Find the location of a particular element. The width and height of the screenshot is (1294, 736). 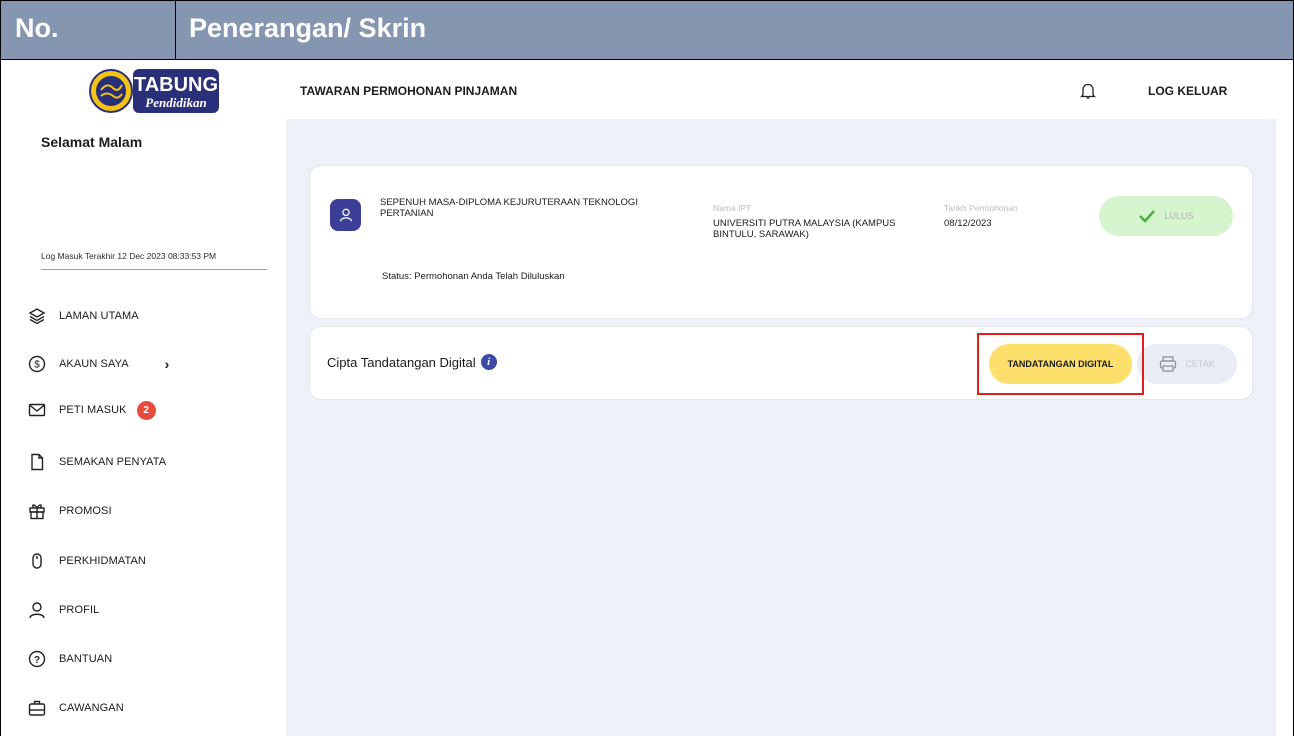

application-status-text: Status: Permohonan Anda Telah Diluluskan is located at coordinates (473, 276).